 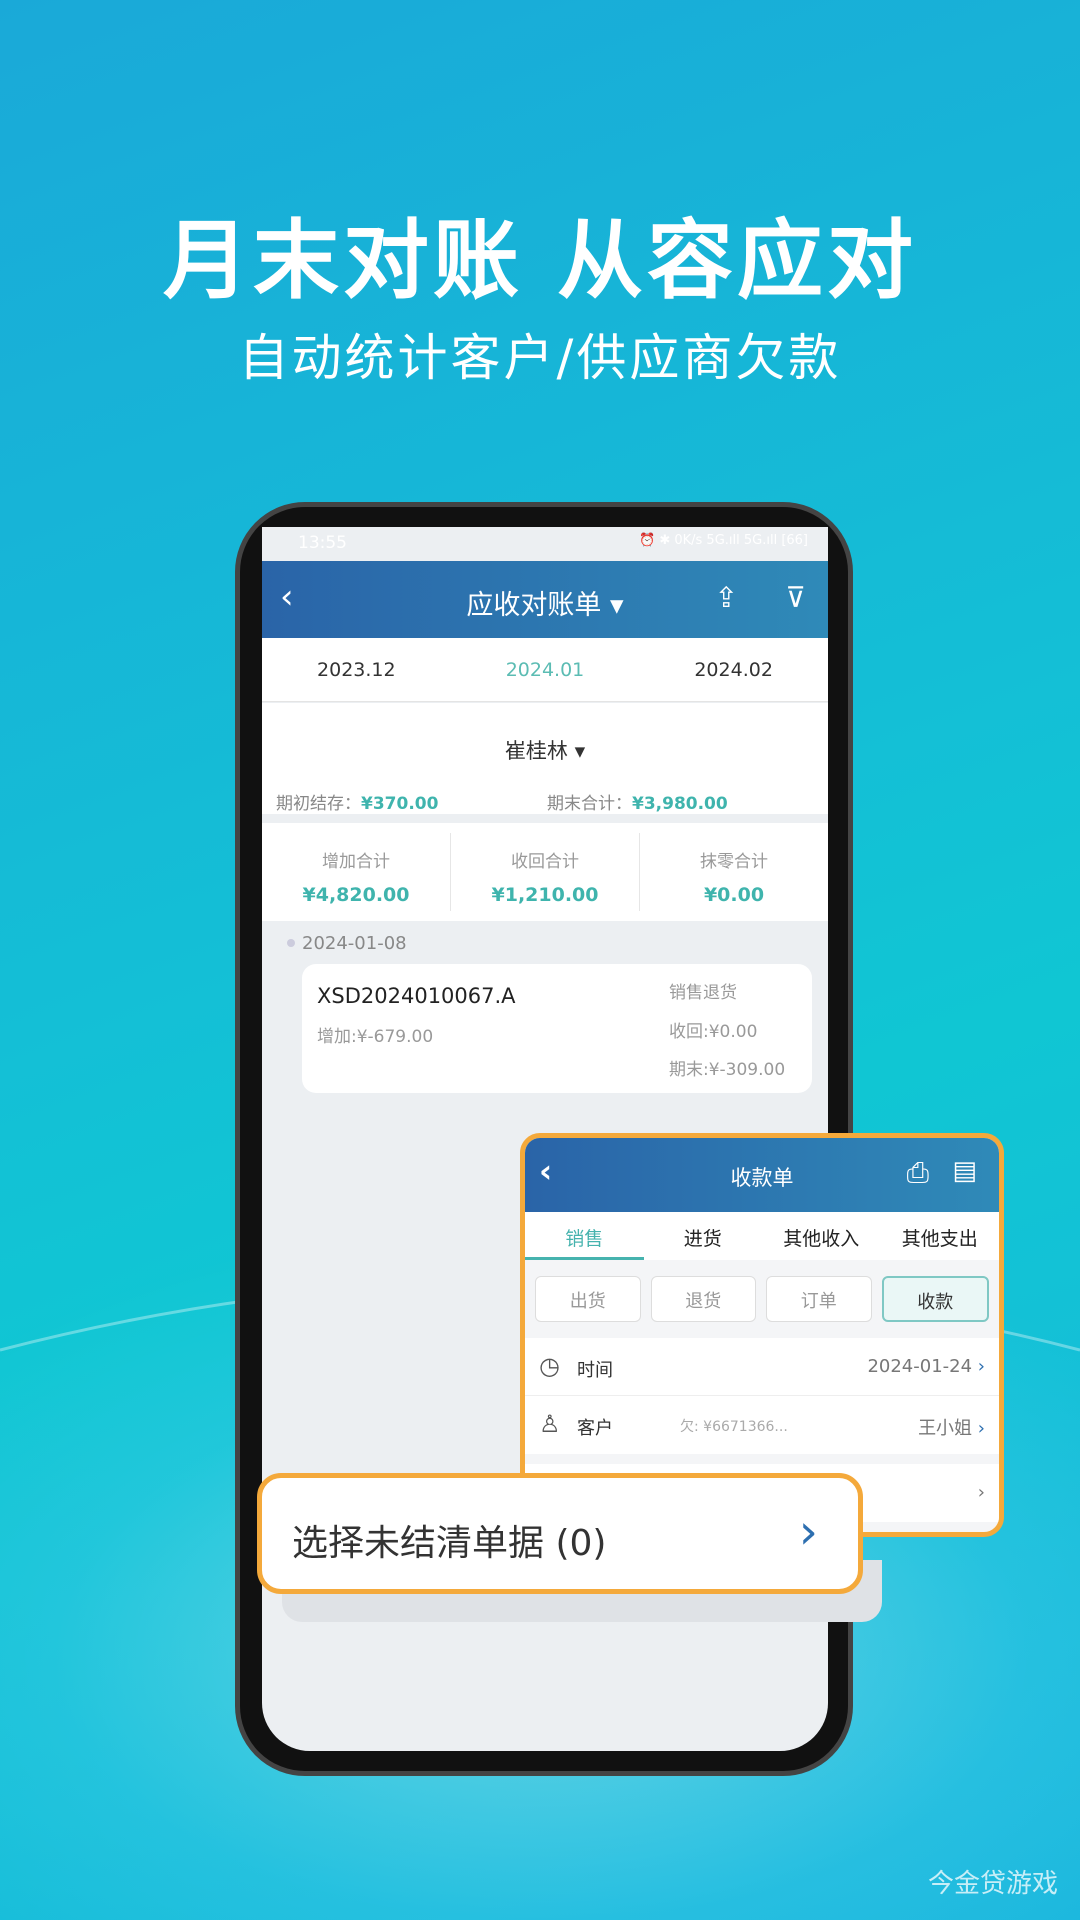 I want to click on total-label: 收回合计, so click(x=545, y=862).